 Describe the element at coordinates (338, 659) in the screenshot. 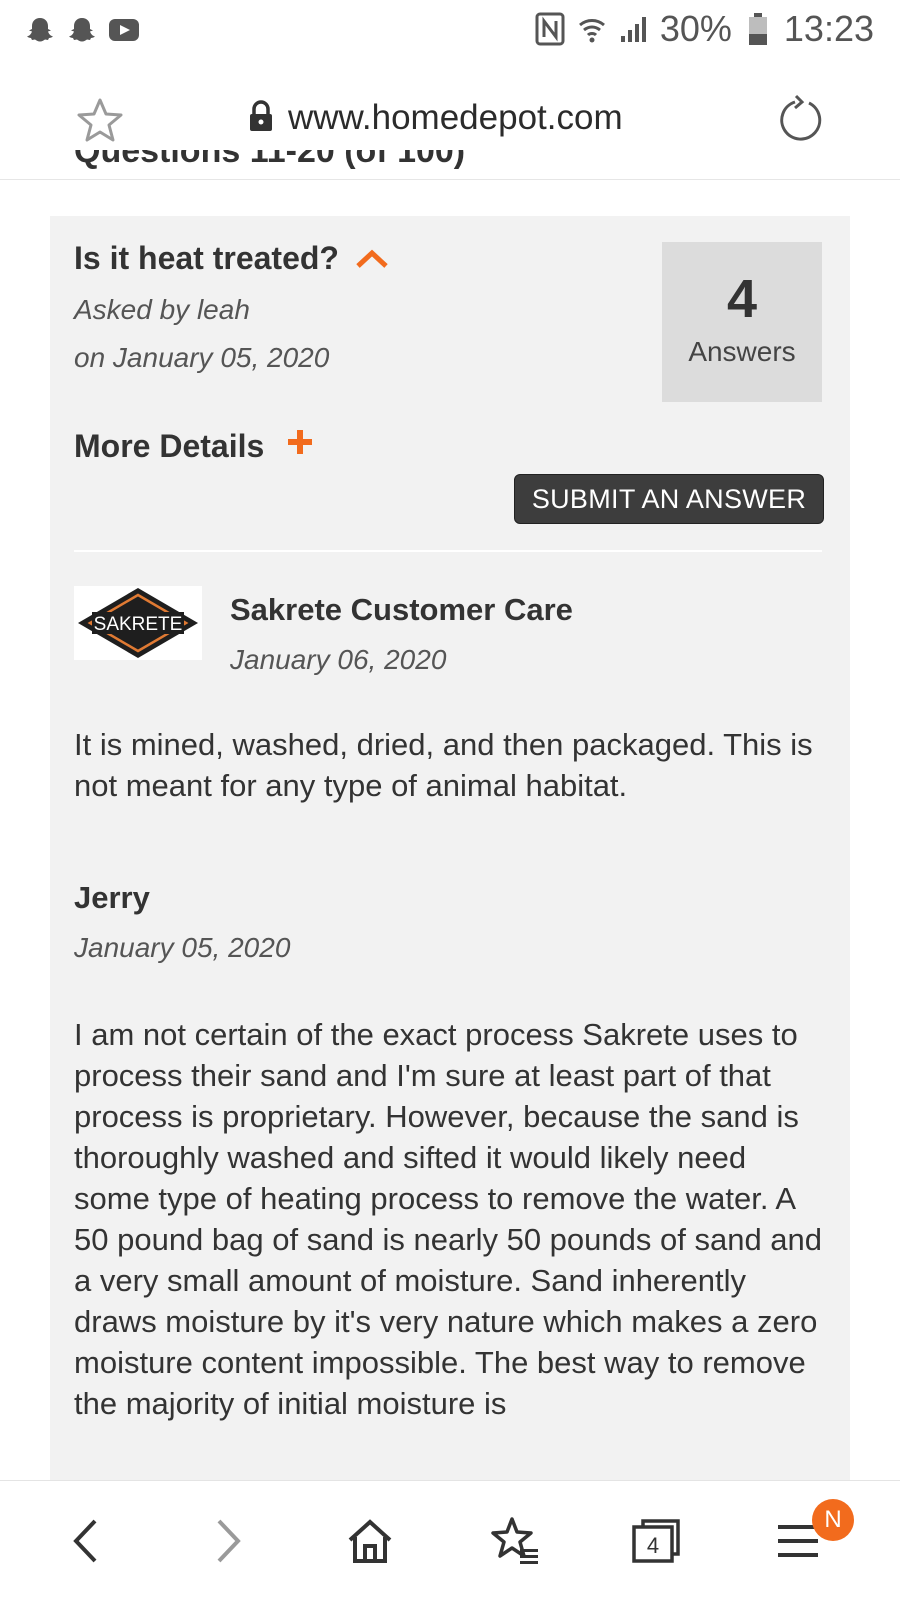

I see `answer-date: January 06, 2020` at that location.